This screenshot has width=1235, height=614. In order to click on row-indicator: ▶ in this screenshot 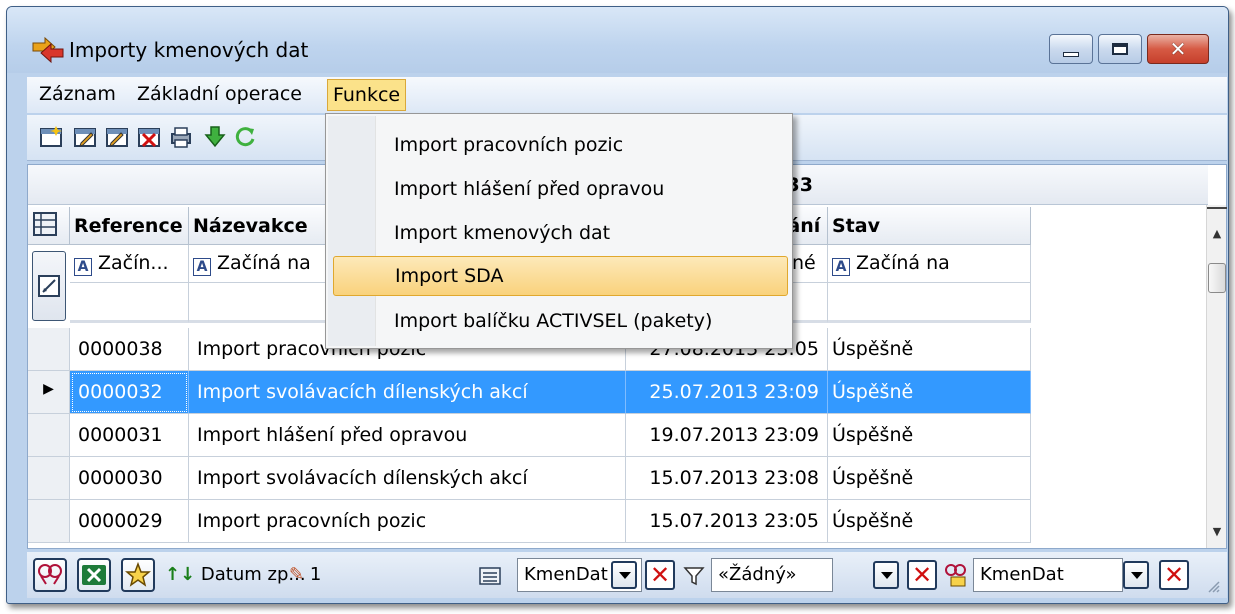, I will do `click(49, 392)`.